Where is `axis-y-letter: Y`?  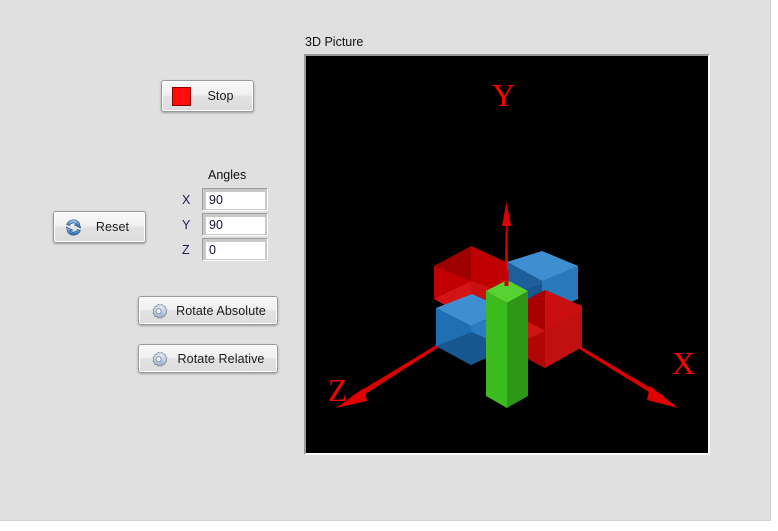
axis-y-letter: Y is located at coordinates (503, 95).